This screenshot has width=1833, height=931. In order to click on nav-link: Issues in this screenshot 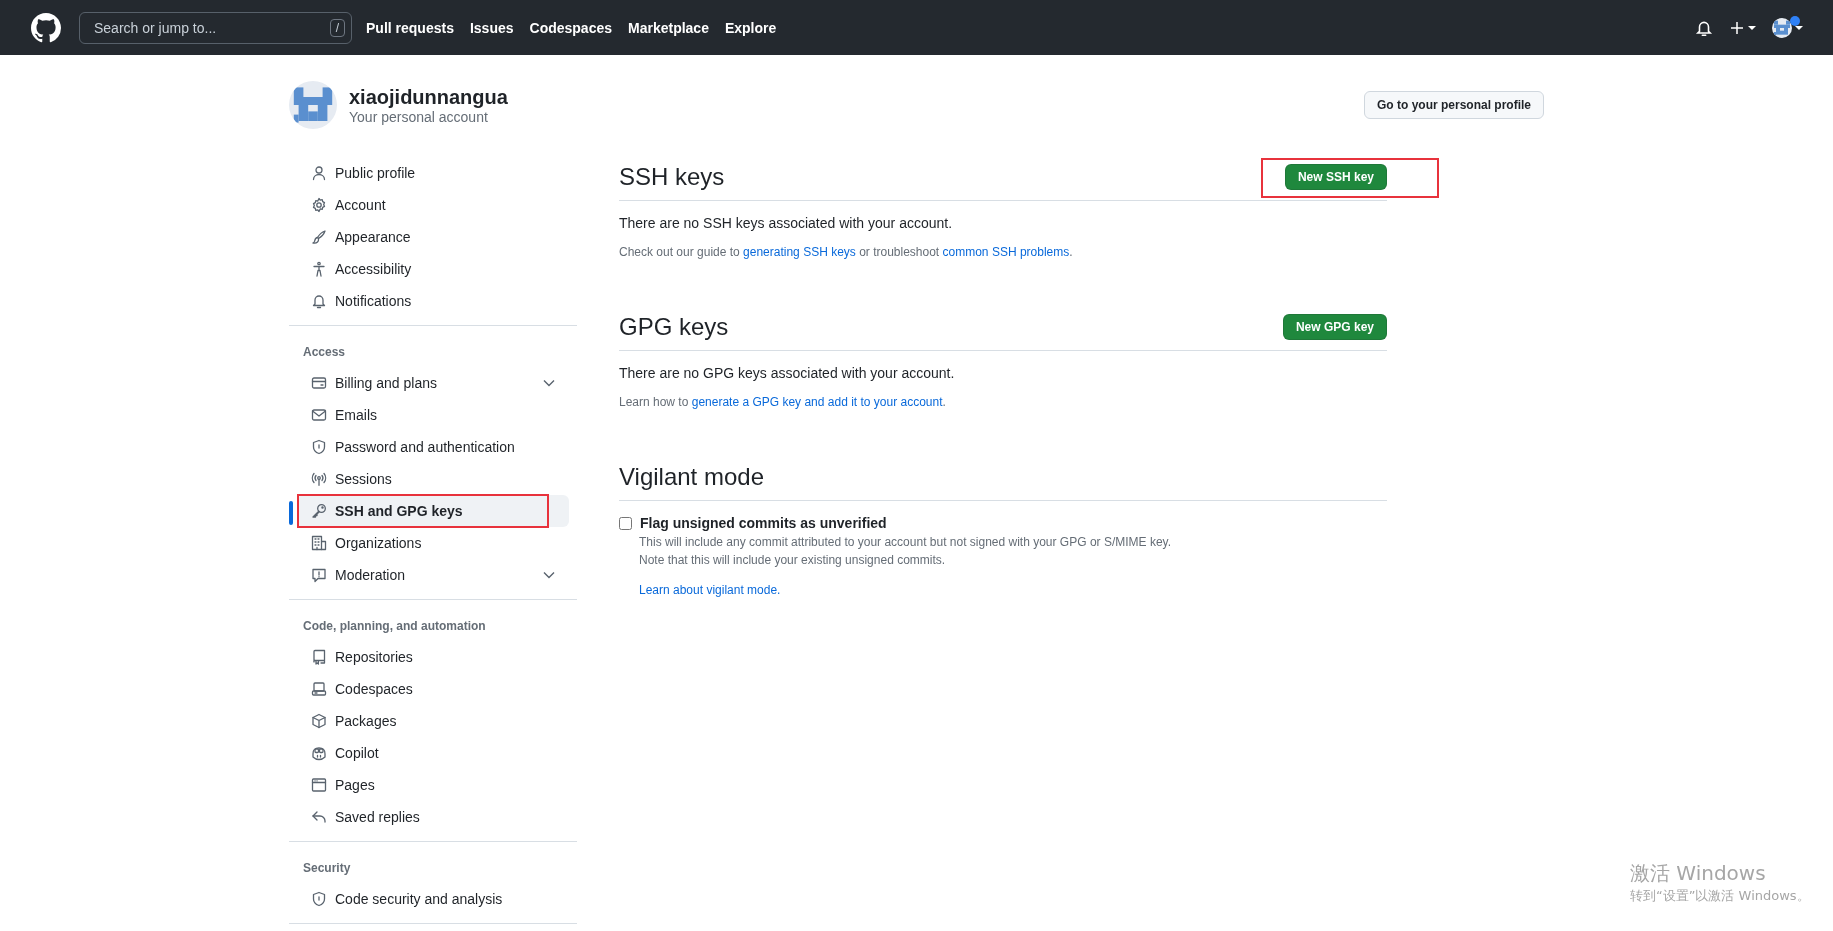, I will do `click(491, 27)`.